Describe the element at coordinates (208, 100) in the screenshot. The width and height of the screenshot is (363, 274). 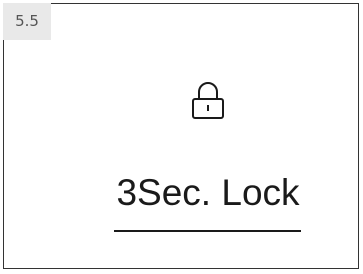
I see `lock-icon` at that location.